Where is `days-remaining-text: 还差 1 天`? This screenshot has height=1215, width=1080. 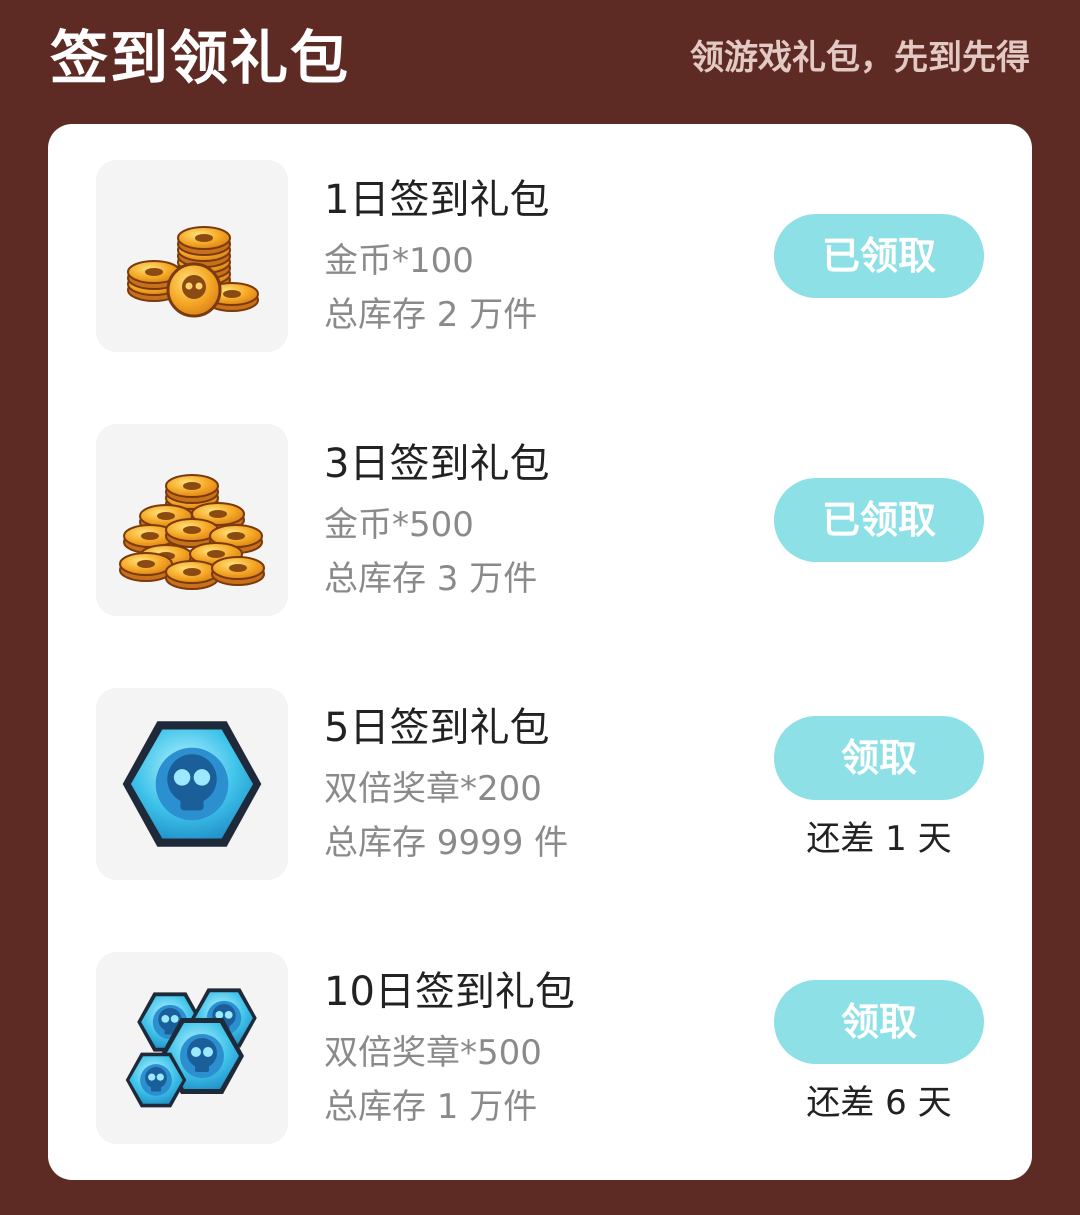 days-remaining-text: 还差 1 天 is located at coordinates (879, 839).